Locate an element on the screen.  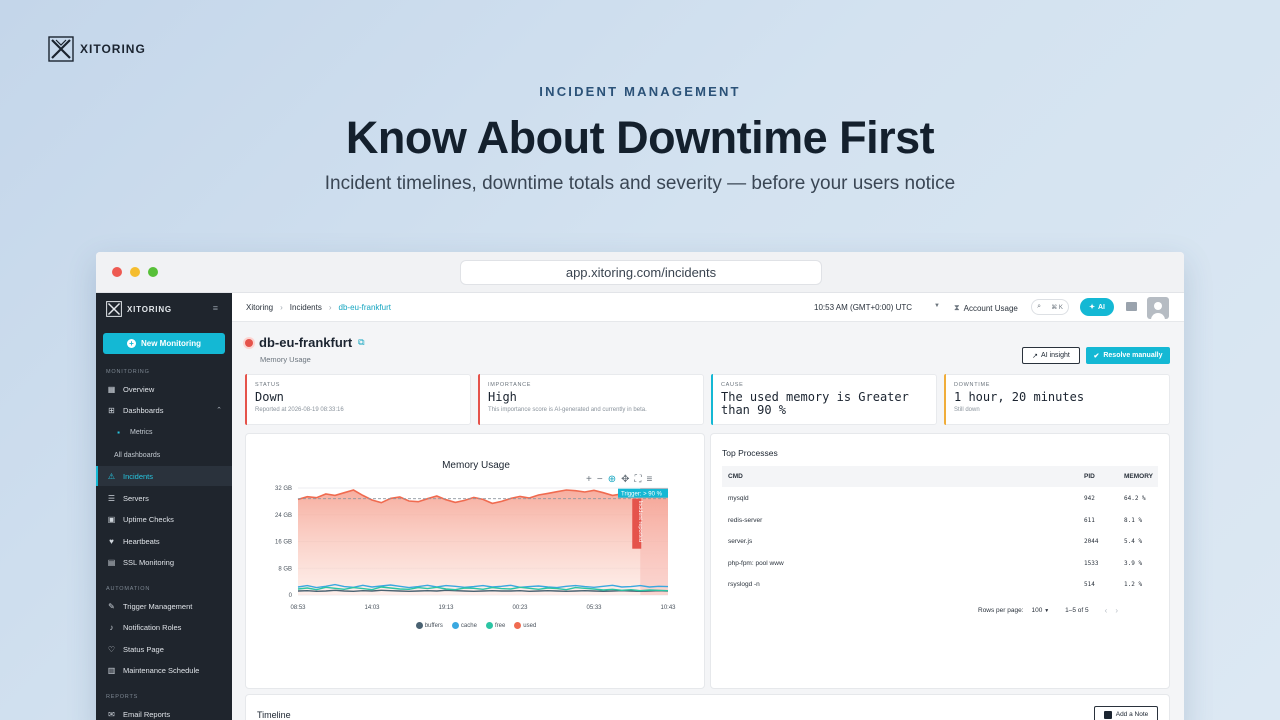
account-usage-link: ⧗ Account Usage is located at coordinates (986, 308).